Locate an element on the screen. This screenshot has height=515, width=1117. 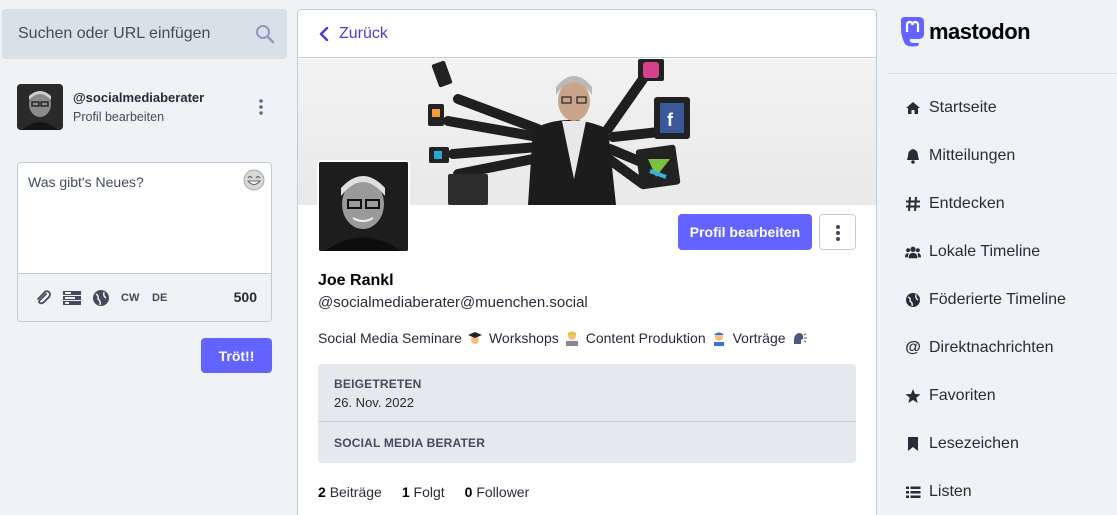
paperclip-icon is located at coordinates (43, 298).